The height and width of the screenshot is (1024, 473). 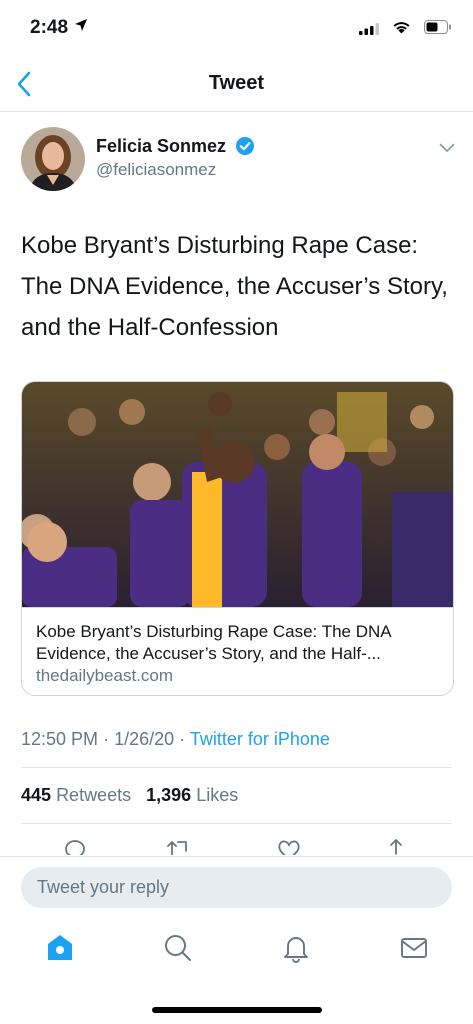 What do you see at coordinates (180, 846) in the screenshot?
I see `retweet-icon` at bounding box center [180, 846].